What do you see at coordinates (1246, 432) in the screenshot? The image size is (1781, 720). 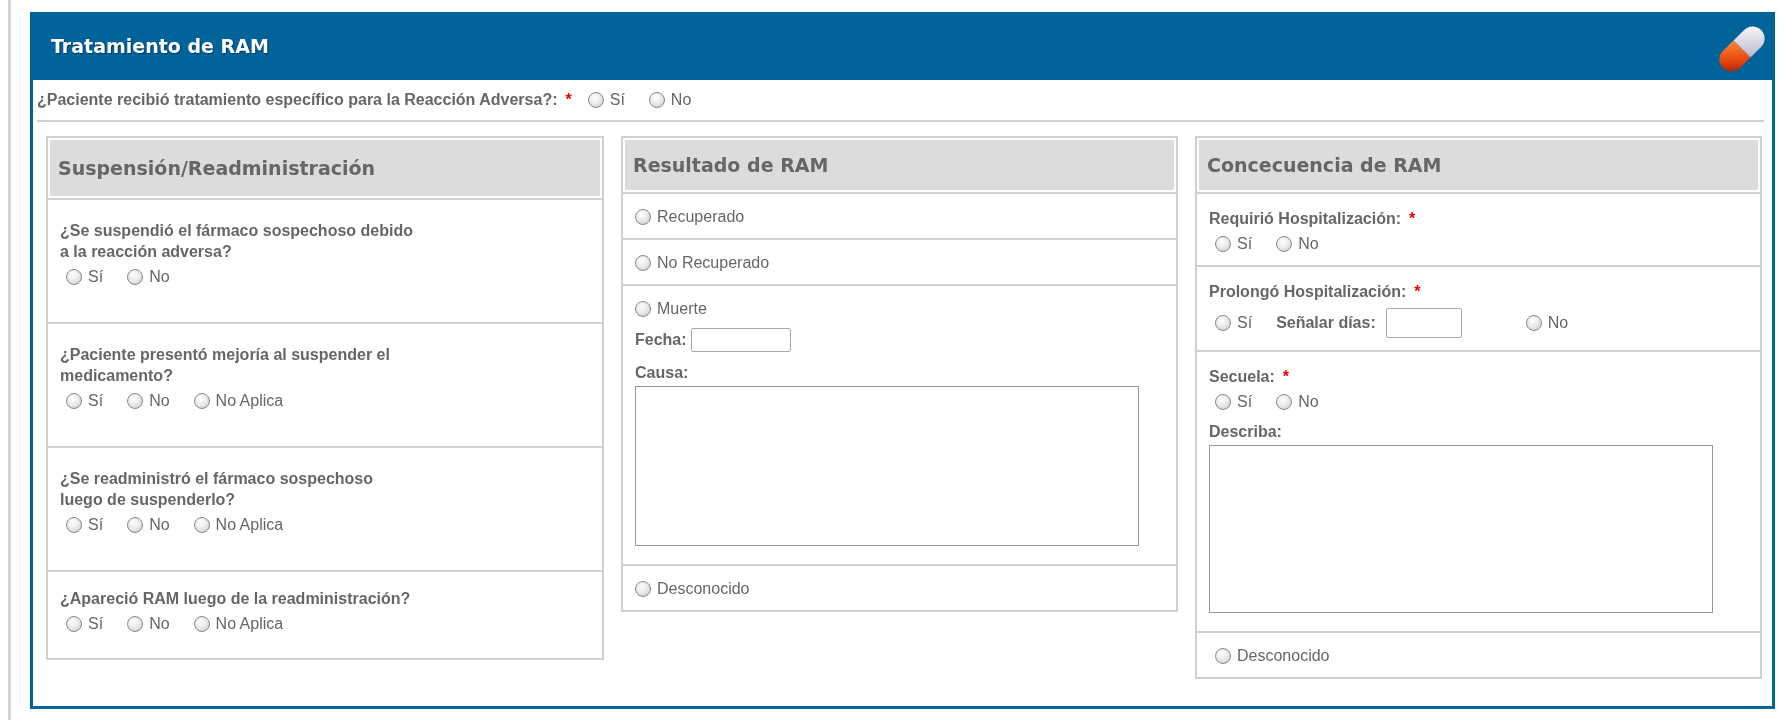 I see `field-label: Describa:` at bounding box center [1246, 432].